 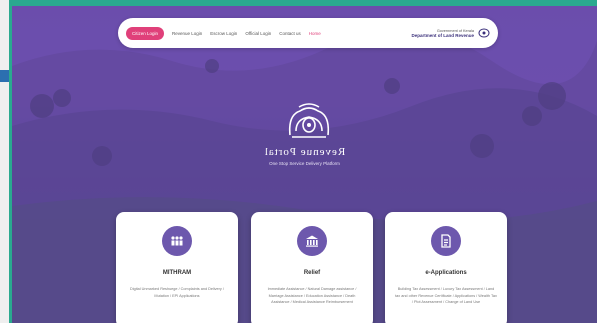 What do you see at coordinates (304, 152) in the screenshot?
I see `page-title: Revenue Portal` at bounding box center [304, 152].